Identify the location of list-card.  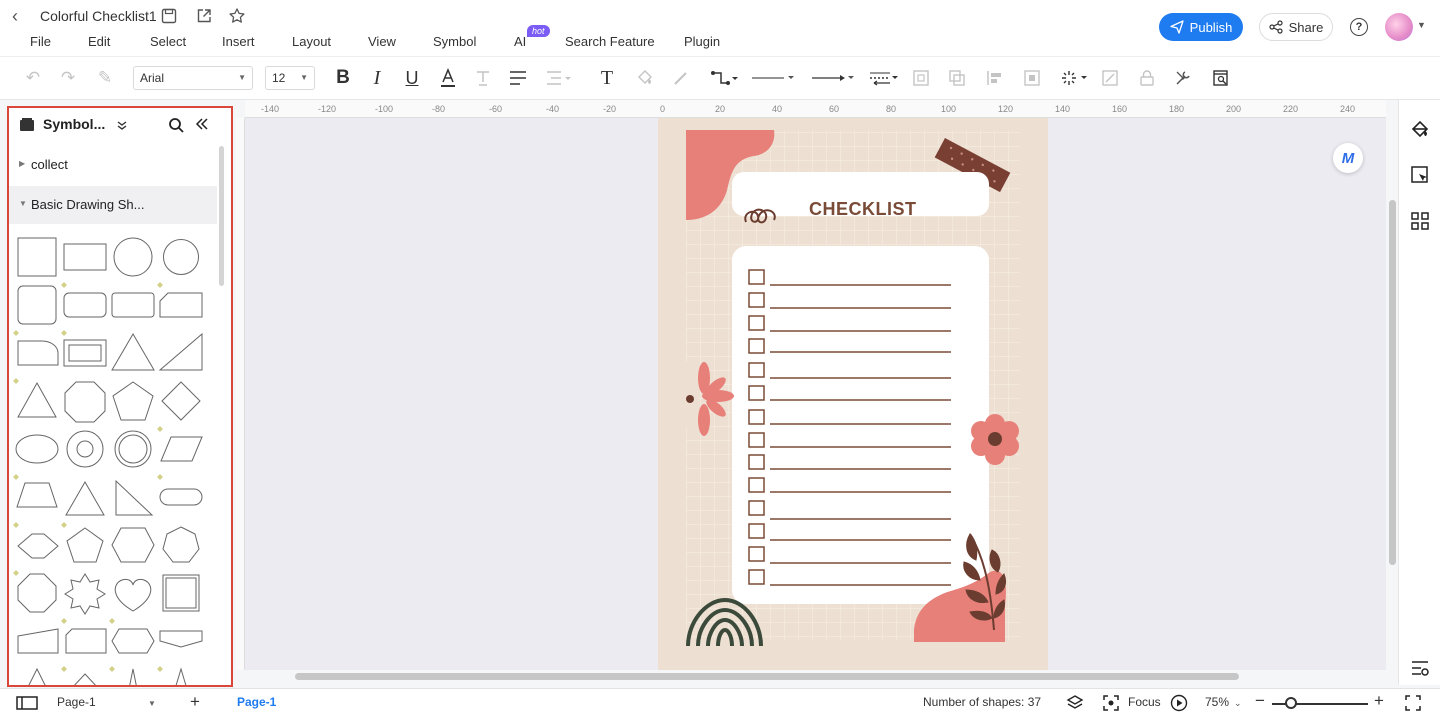
(860, 425).